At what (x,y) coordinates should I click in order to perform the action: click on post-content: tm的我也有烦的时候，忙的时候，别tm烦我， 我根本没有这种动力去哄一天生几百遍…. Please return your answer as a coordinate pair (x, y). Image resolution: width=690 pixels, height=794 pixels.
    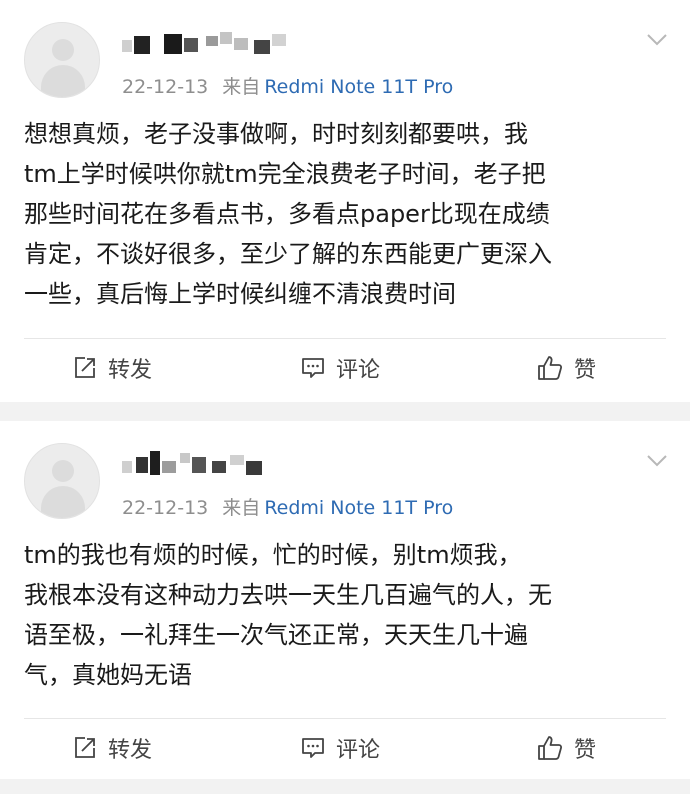
    Looking at the image, I should click on (288, 615).